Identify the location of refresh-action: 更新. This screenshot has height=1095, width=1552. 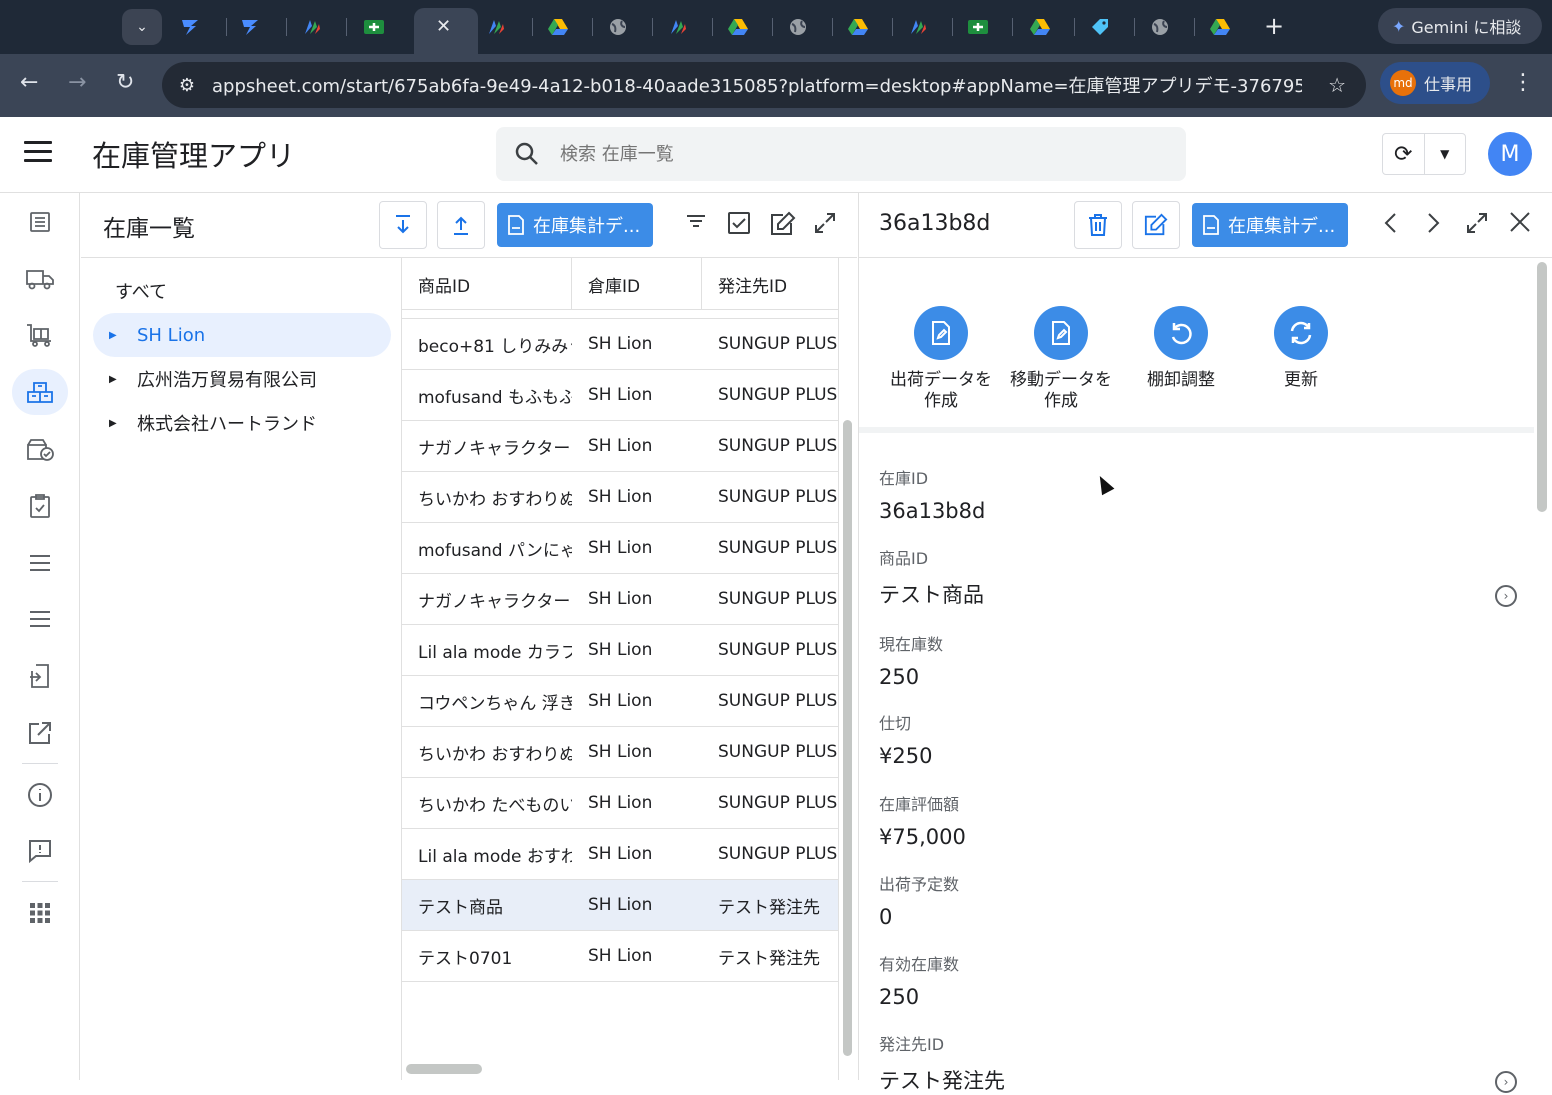
(1301, 348).